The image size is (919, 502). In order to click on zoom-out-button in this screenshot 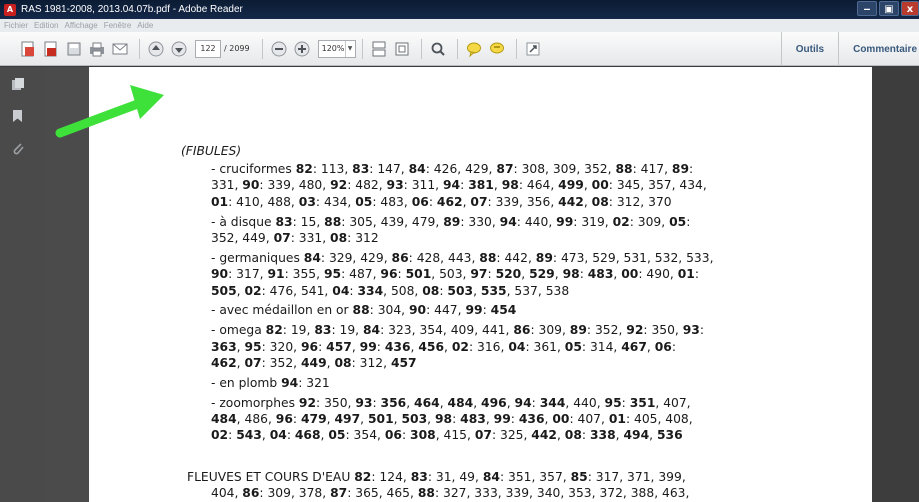, I will do `click(279, 49)`.